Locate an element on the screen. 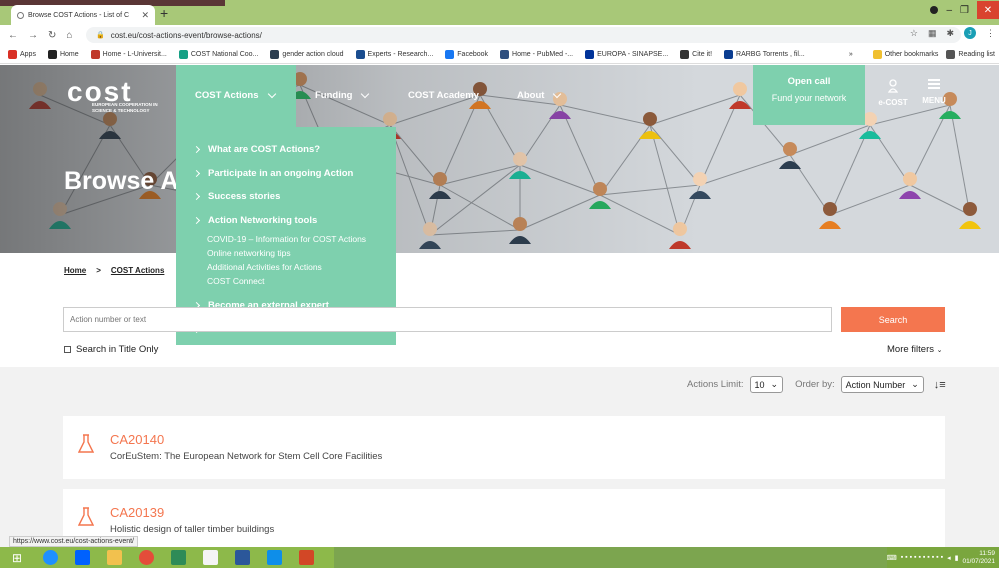 The image size is (999, 568). nav-funding: Funding is located at coordinates (342, 95).